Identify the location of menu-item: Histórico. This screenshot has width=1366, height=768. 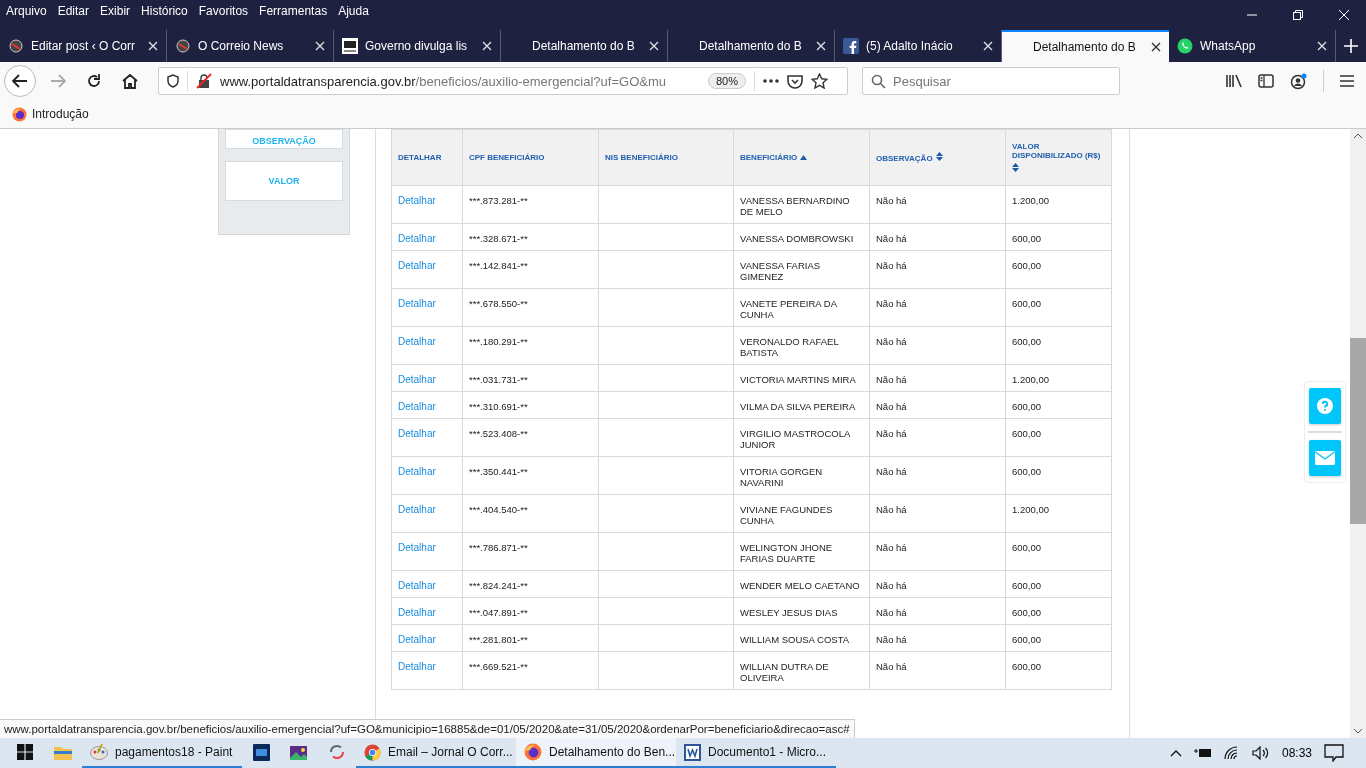
(164, 11).